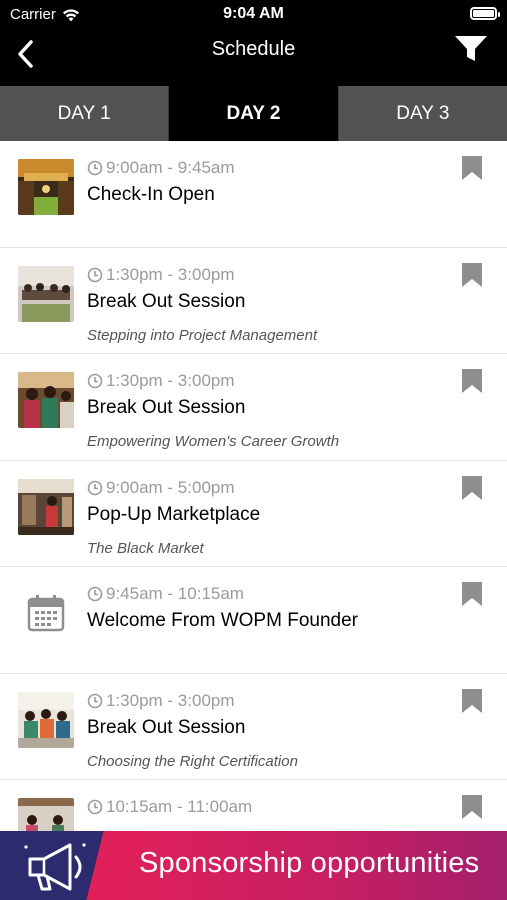  I want to click on session-time-text: 9:00am - 5:00pm, so click(170, 487).